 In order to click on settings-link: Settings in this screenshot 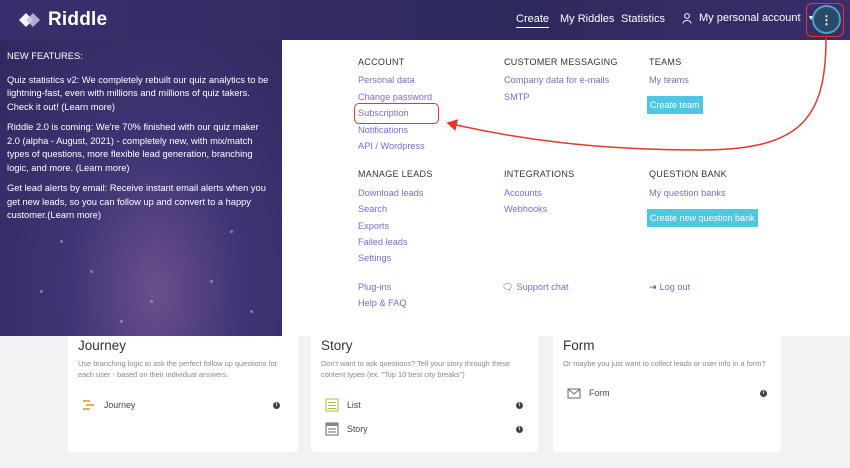, I will do `click(374, 258)`.